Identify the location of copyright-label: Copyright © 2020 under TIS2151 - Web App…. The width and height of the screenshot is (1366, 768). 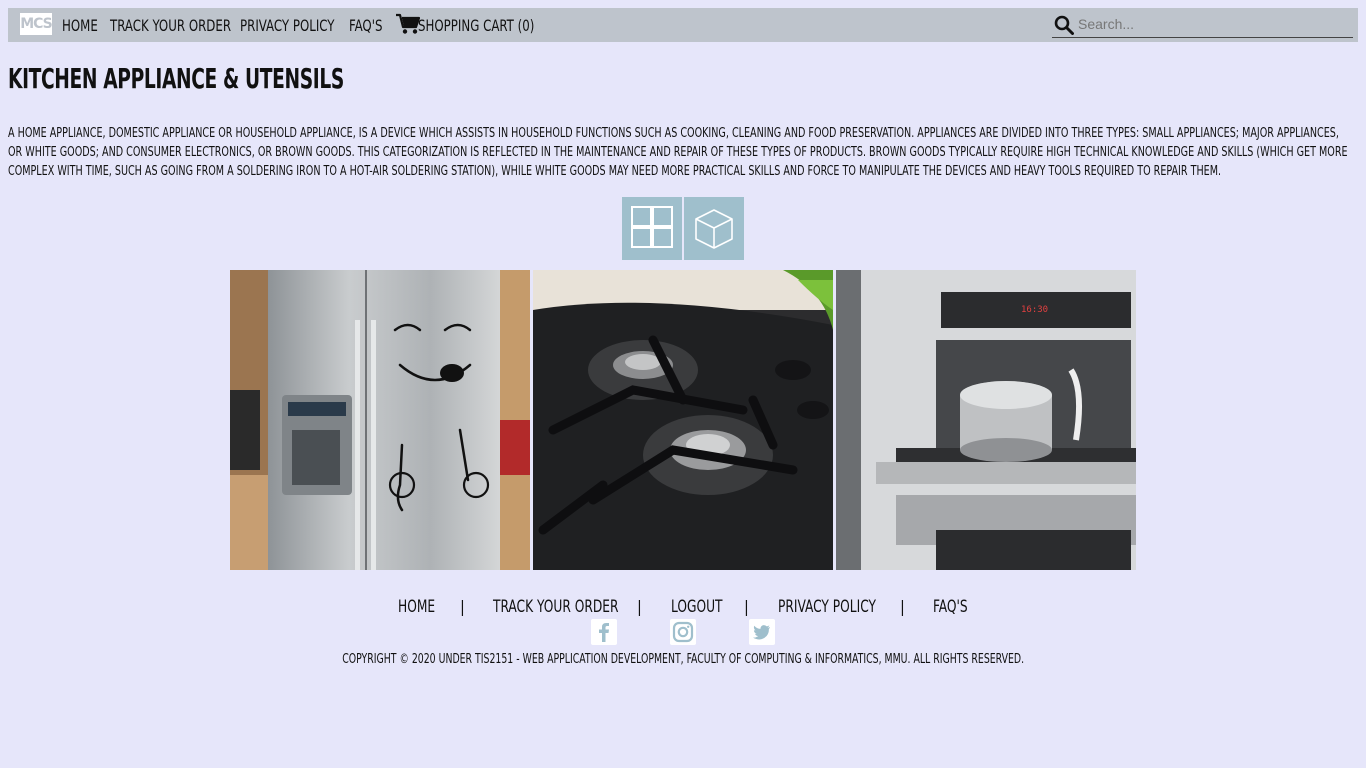
(683, 659).